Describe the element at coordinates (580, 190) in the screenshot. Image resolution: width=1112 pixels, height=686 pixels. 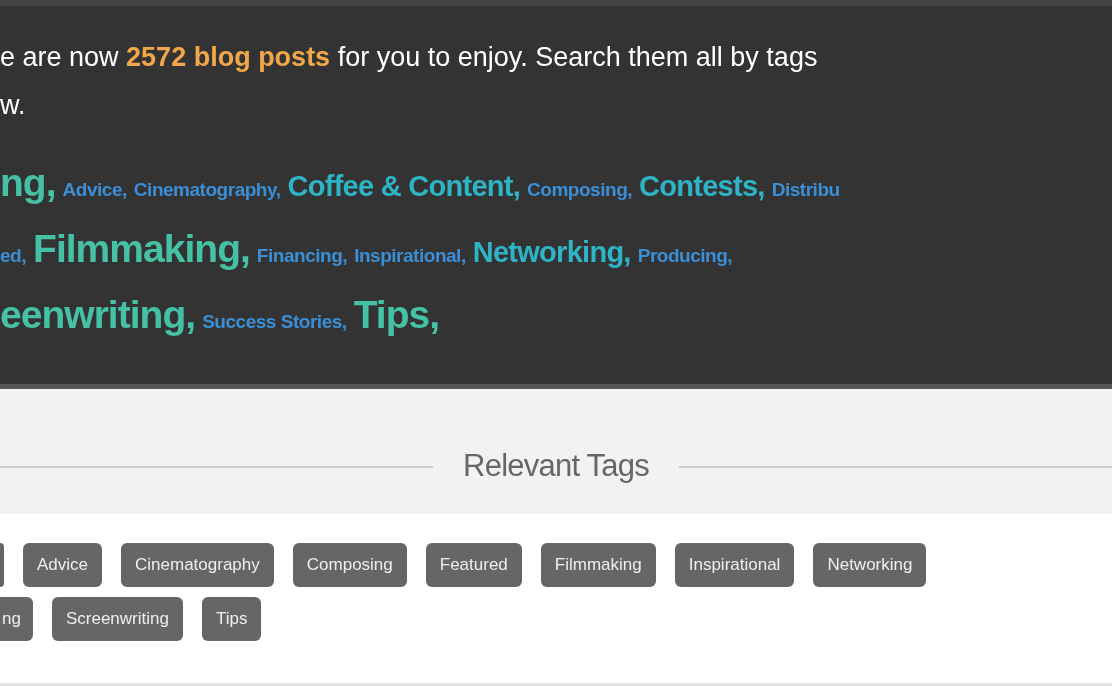
I see `tag-link: Composing,` at that location.